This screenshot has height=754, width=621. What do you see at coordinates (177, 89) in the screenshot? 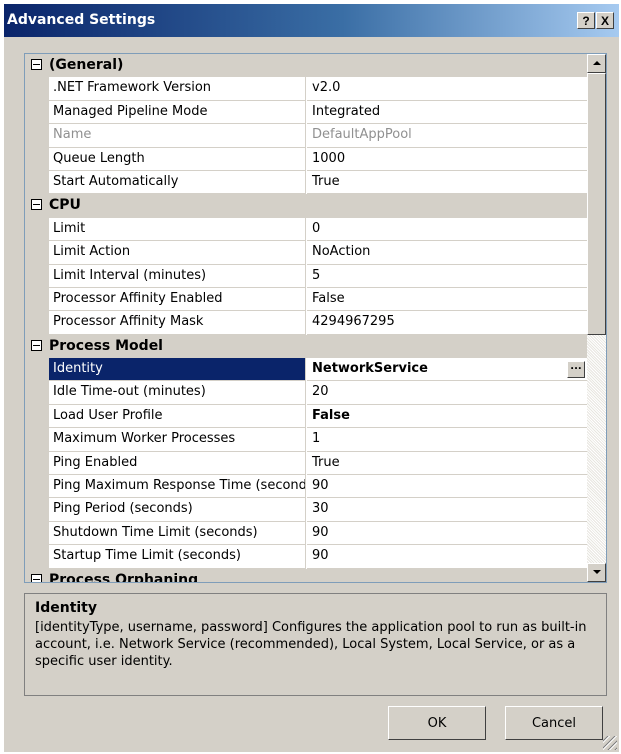
I see `property-name: .NET Framework Version` at bounding box center [177, 89].